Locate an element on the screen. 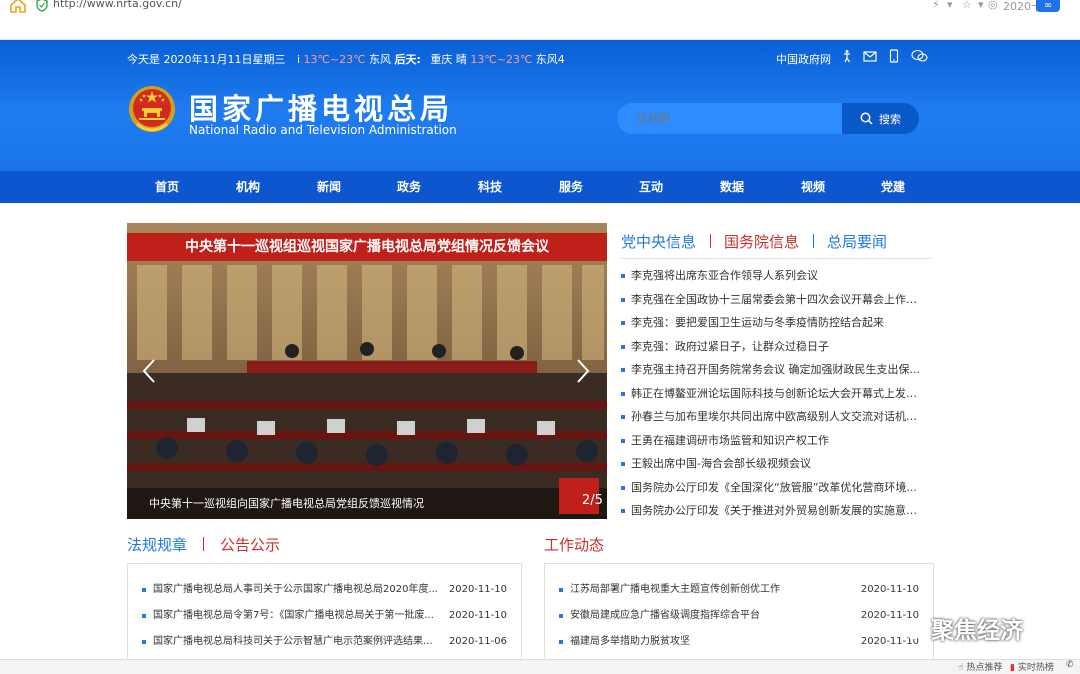  tab-laws: 法规规章 is located at coordinates (157, 544).